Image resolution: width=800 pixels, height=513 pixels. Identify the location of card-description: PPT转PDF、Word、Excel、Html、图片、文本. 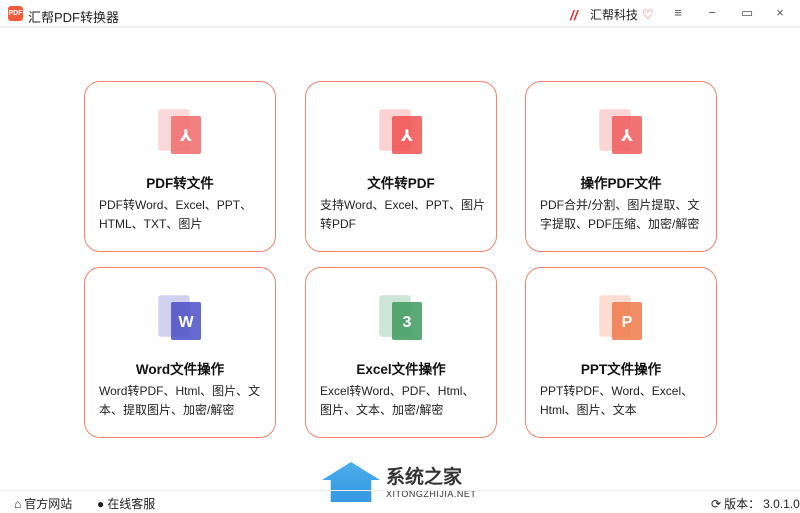
(617, 400).